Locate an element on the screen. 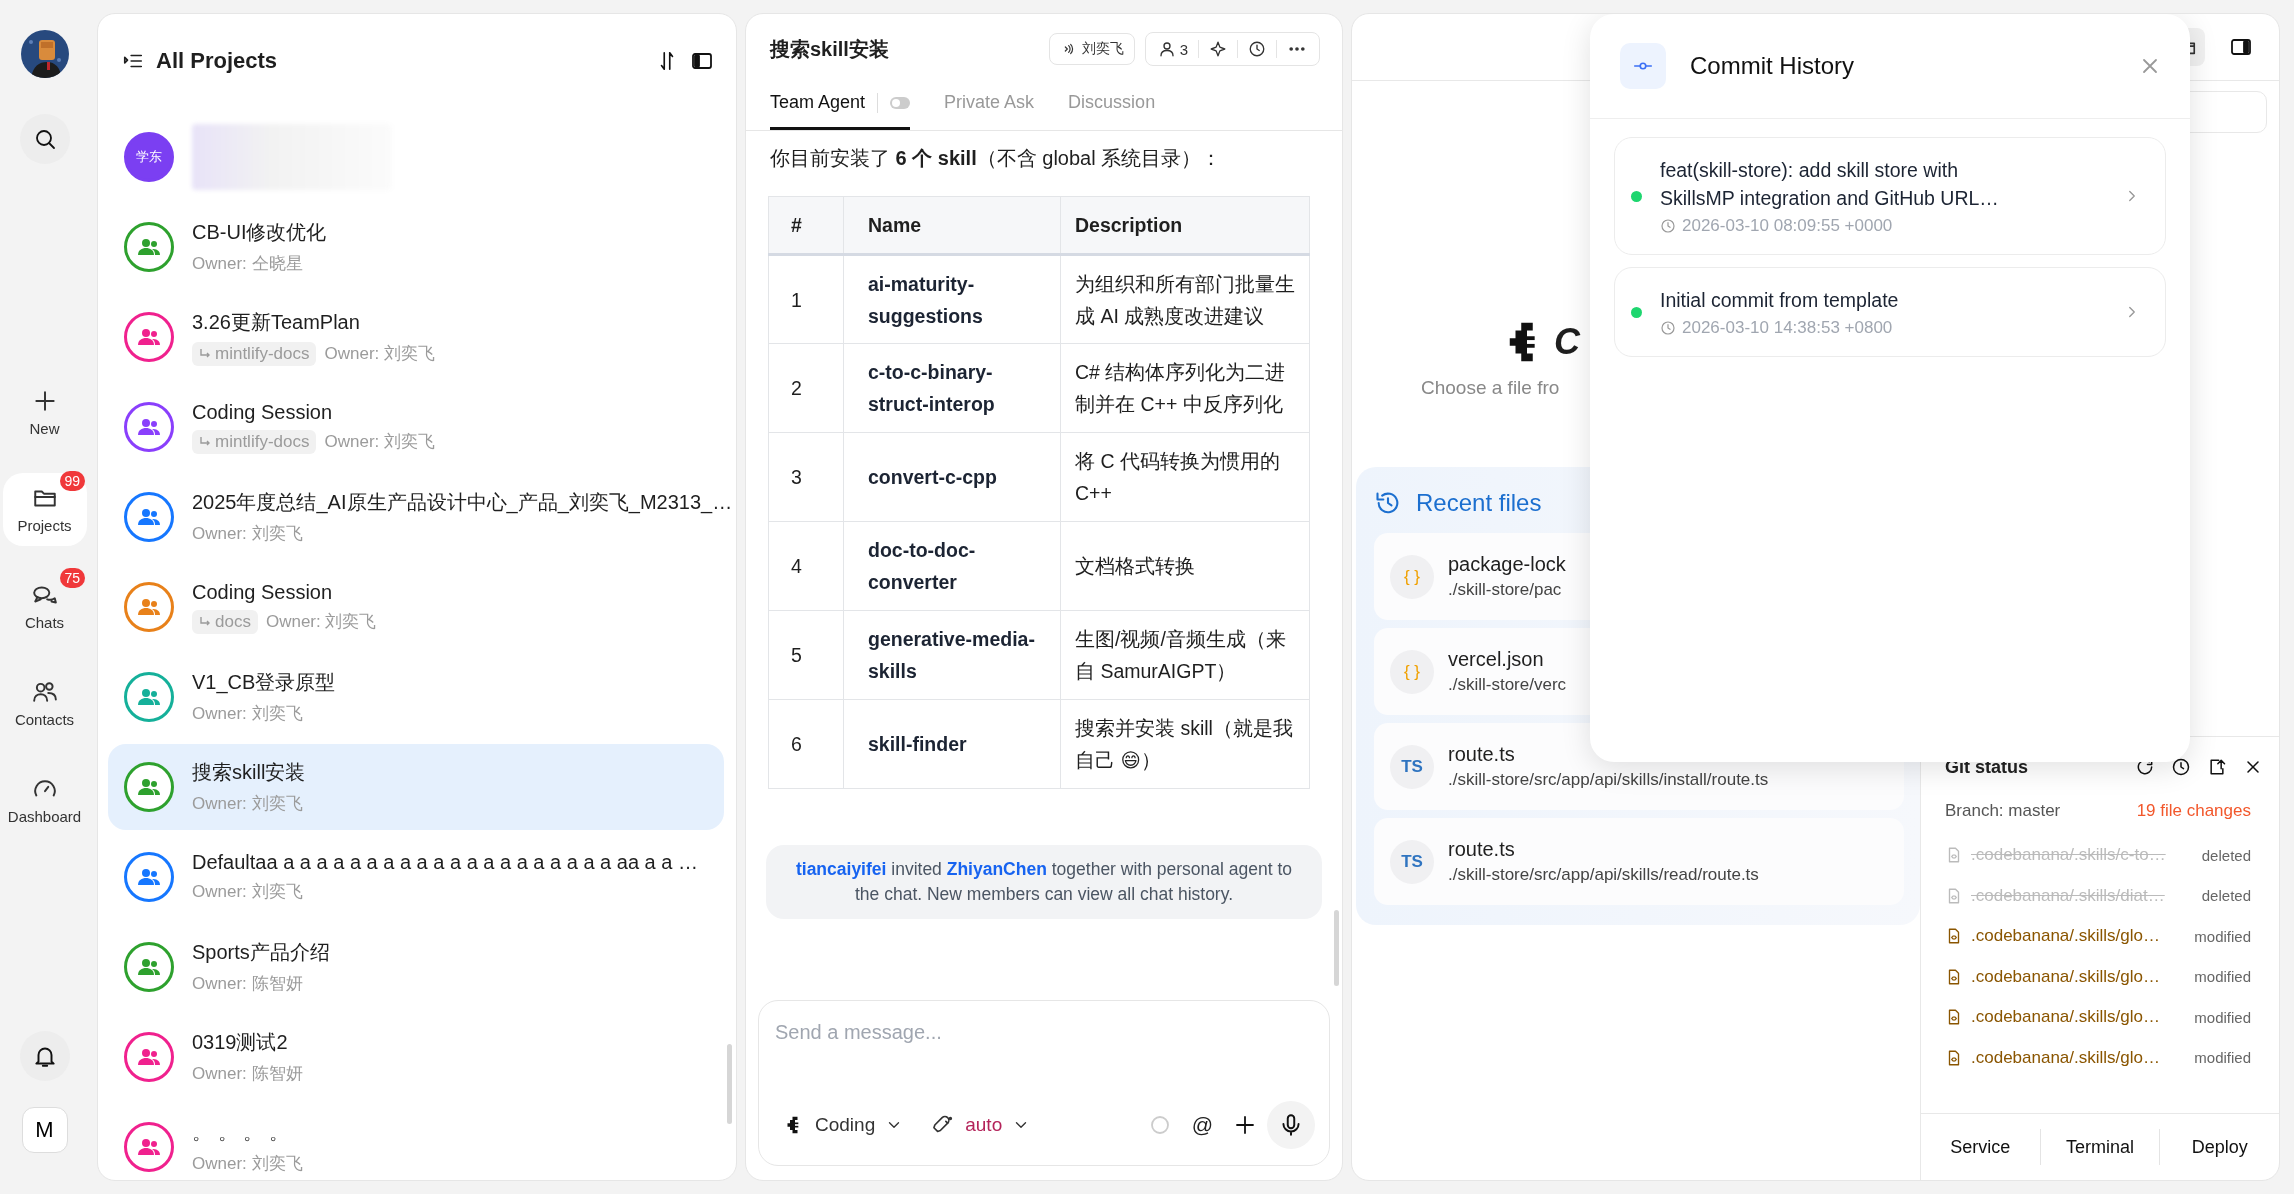  speaker-chip: 刘奕飞 is located at coordinates (1091, 49).